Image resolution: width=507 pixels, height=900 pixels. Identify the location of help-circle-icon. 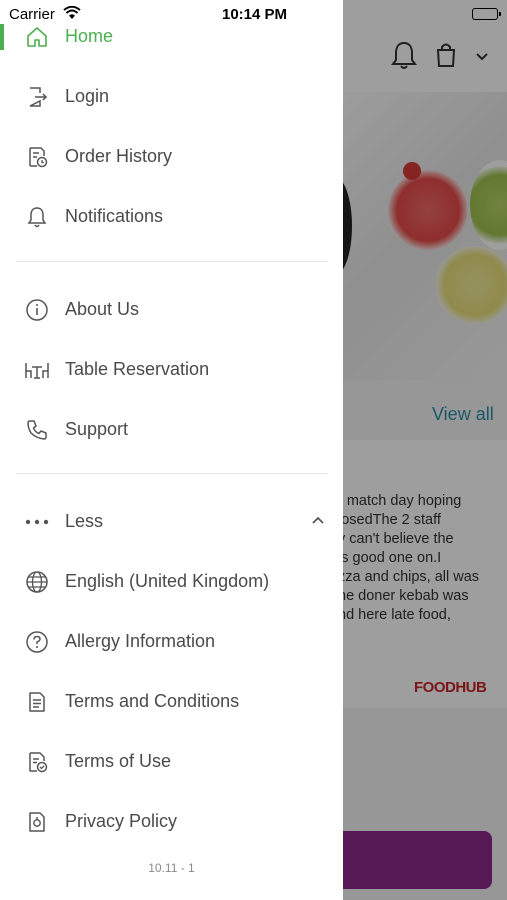
(37, 642).